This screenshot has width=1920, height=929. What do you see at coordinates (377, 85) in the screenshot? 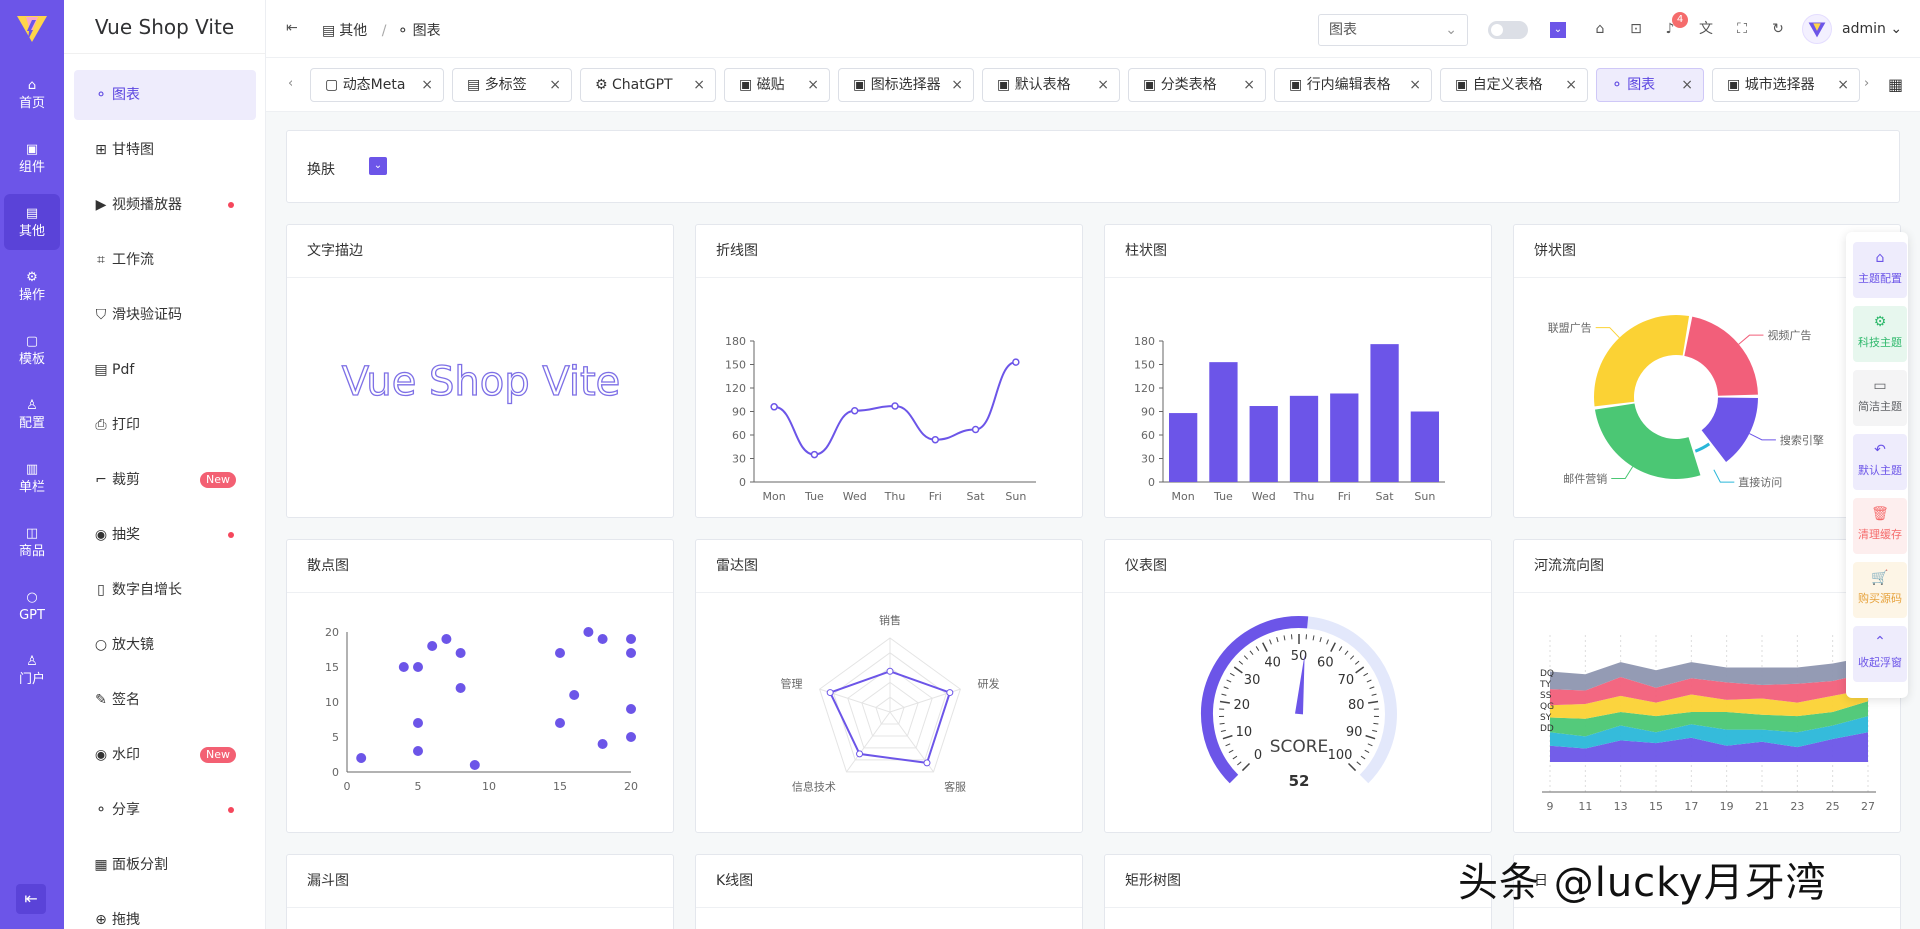
I see `tab-0: ▢ 动态Meta ×` at bounding box center [377, 85].